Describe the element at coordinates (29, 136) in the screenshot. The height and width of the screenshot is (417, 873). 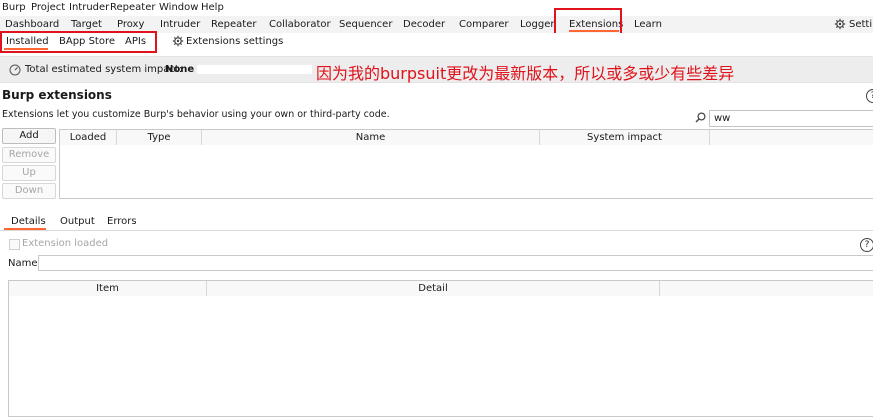
I see `add-button: Add` at that location.